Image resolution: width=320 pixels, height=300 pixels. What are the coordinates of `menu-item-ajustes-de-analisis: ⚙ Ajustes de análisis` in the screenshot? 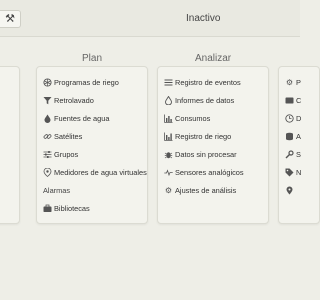 It's located at (200, 190).